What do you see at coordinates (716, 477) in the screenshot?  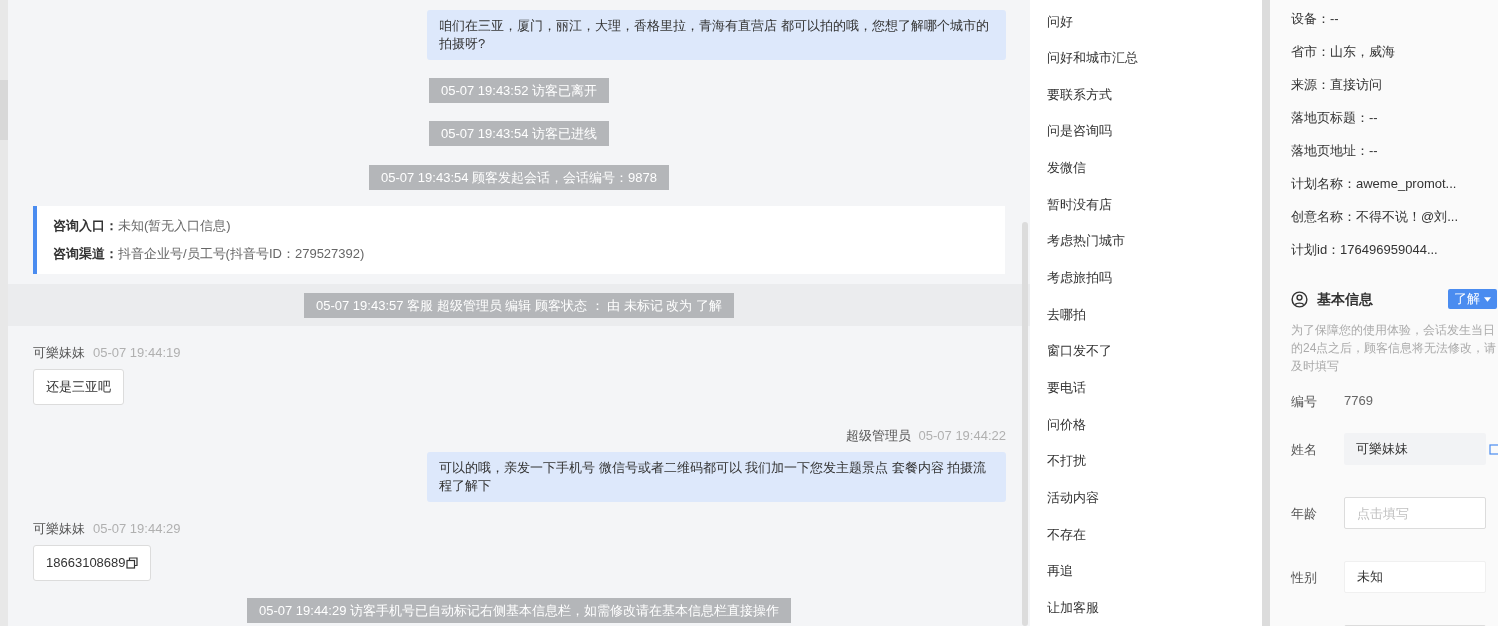 I see `message-bubble: 可以的哦，亲发一下手机号 微信号或者二维码都可以 我们加一下您发主题景点 套餐内容 拍摄流程了解下` at bounding box center [716, 477].